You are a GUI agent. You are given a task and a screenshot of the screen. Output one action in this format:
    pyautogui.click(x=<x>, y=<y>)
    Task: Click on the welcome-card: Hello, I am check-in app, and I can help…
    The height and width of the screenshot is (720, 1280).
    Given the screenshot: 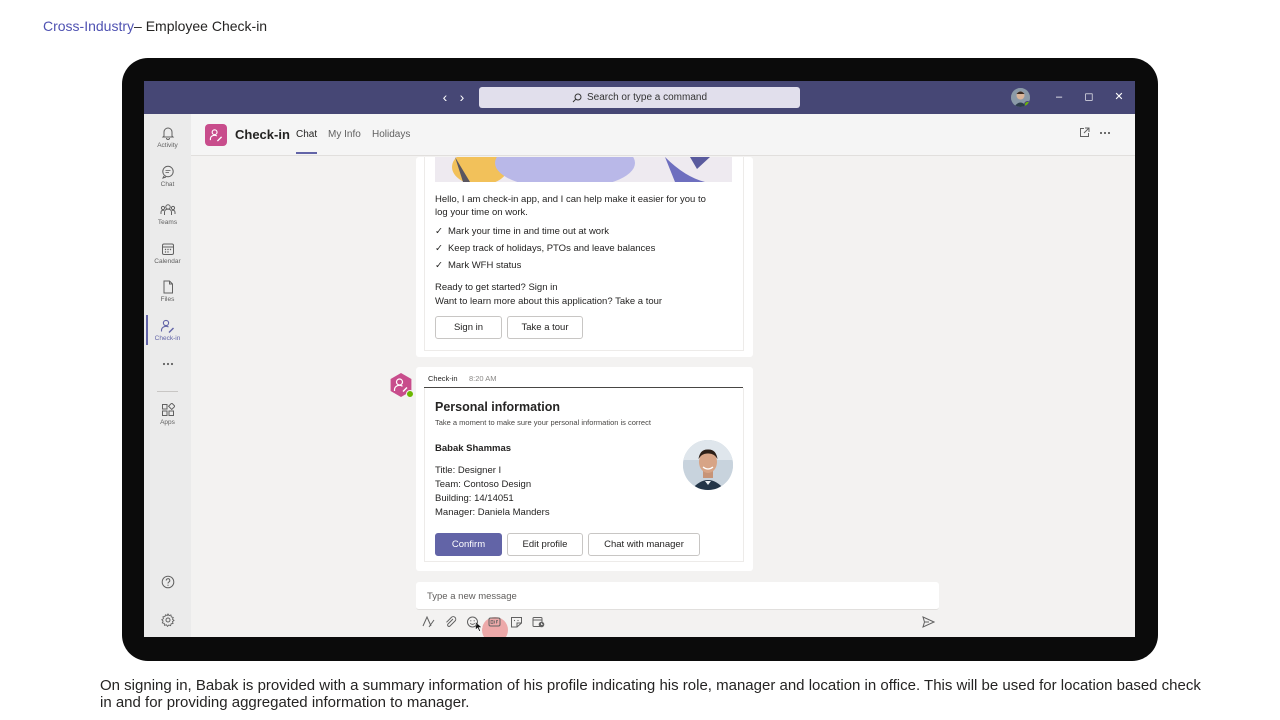 What is the action you would take?
    pyautogui.click(x=584, y=254)
    